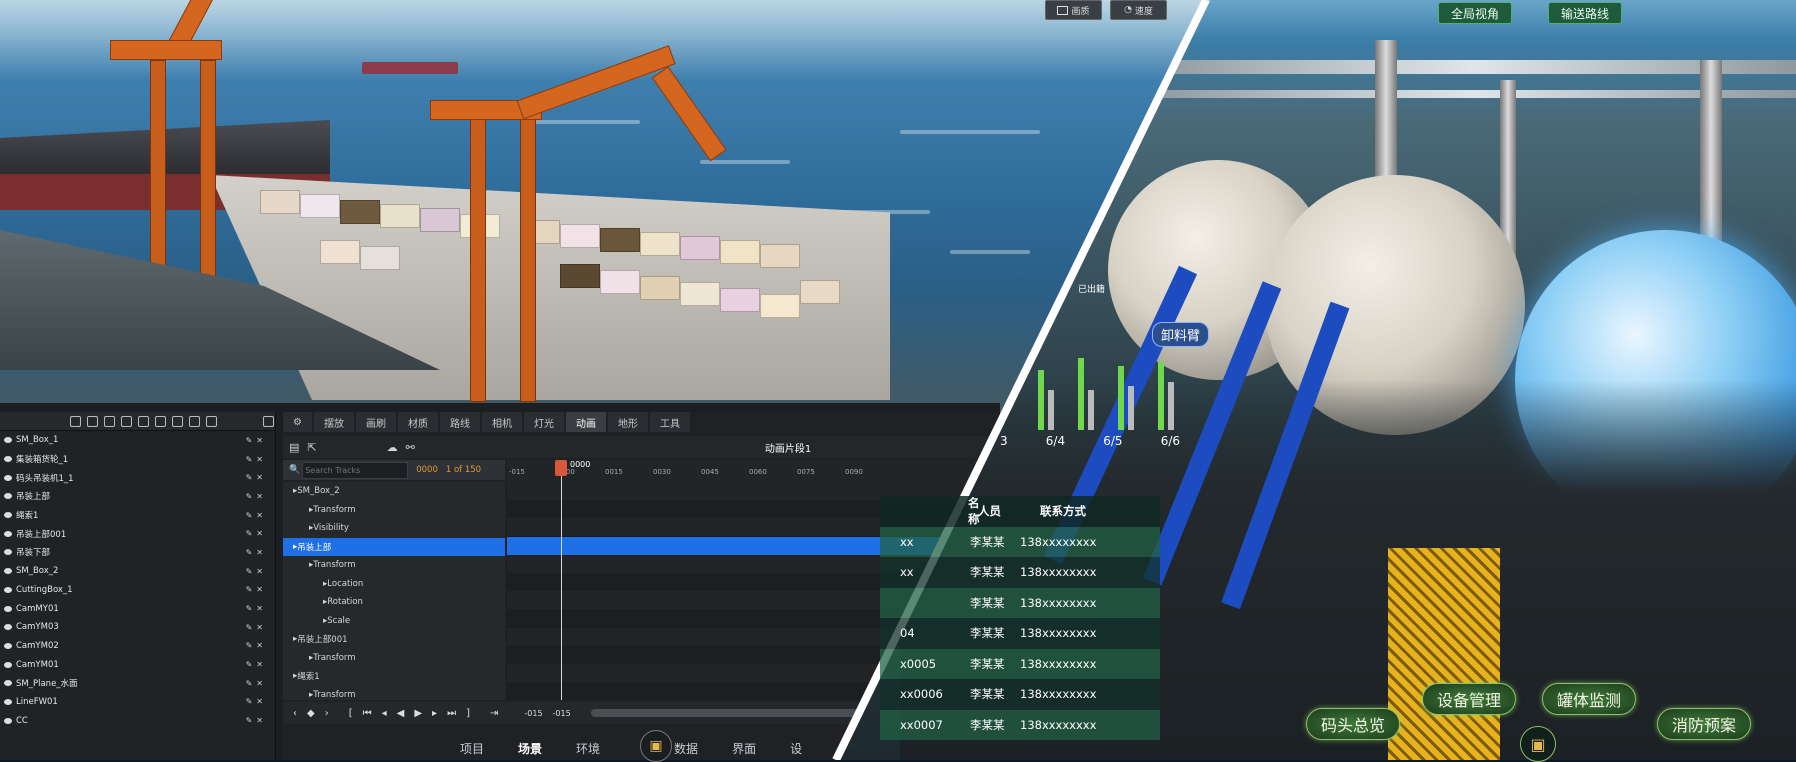 This screenshot has height=762, width=1796. I want to click on collapse-icon, so click(92, 421).